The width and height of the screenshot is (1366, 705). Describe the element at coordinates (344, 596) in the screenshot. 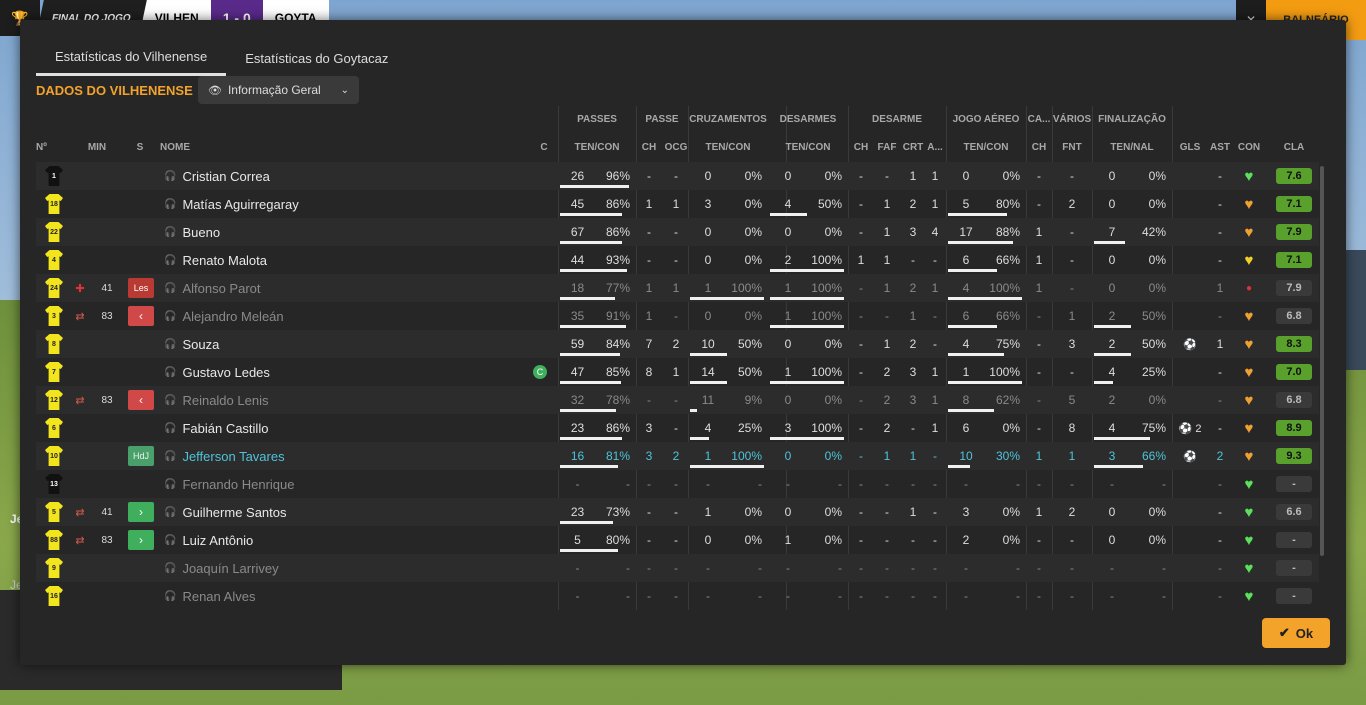

I see `player-name: 🎧 Renan Alves` at that location.